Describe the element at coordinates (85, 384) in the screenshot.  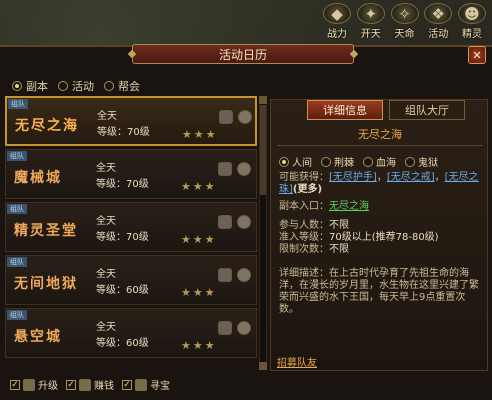
I see `money-icon` at that location.